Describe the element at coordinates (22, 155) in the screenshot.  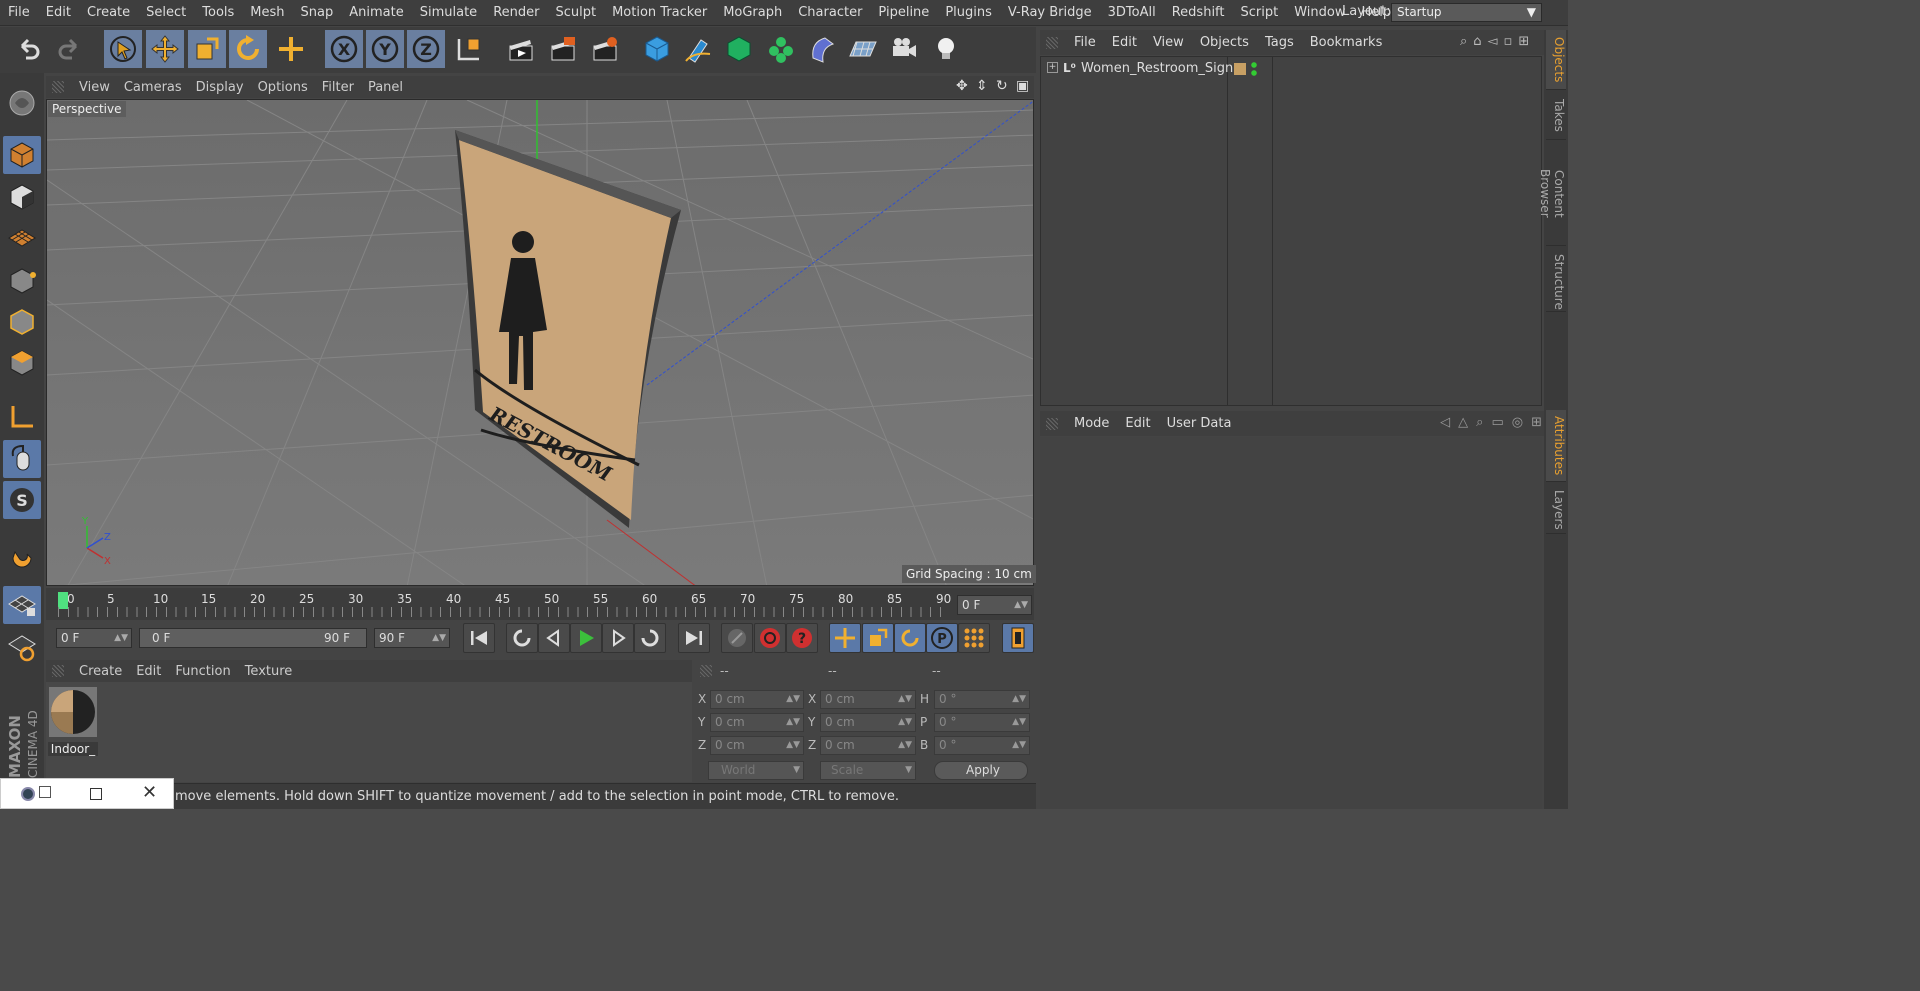
I see `model-mode-button` at that location.